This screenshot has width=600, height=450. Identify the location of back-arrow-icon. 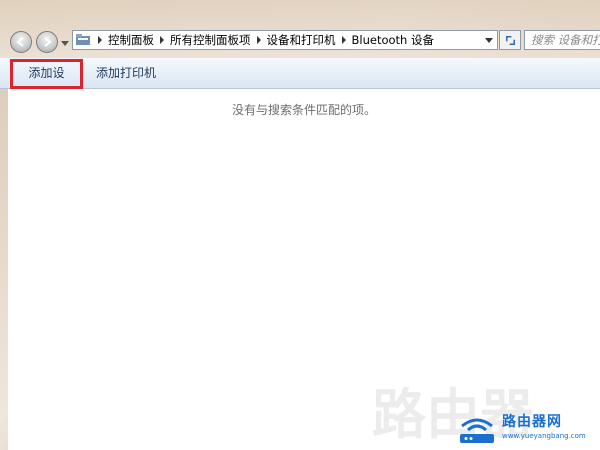
(20, 42).